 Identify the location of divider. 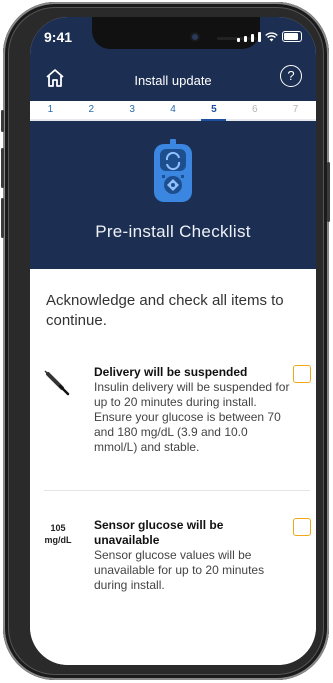
(177, 490).